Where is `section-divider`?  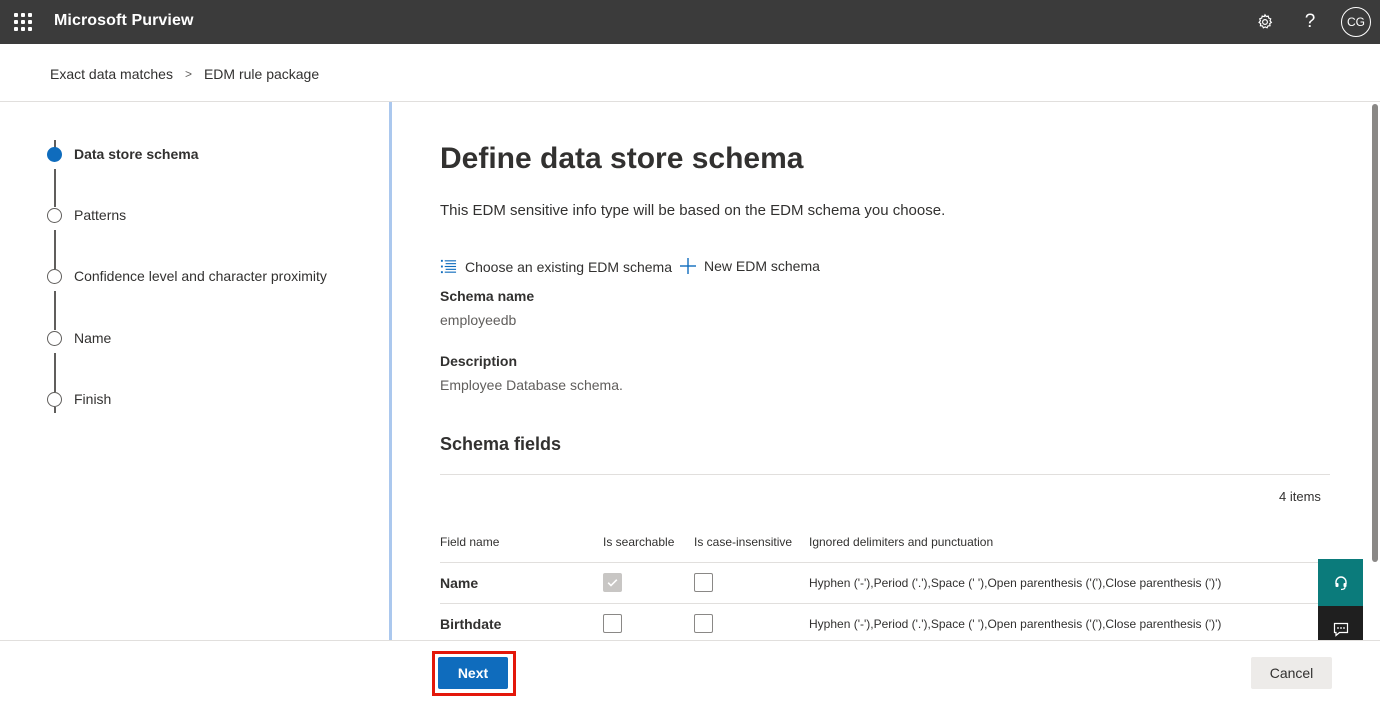 section-divider is located at coordinates (885, 474).